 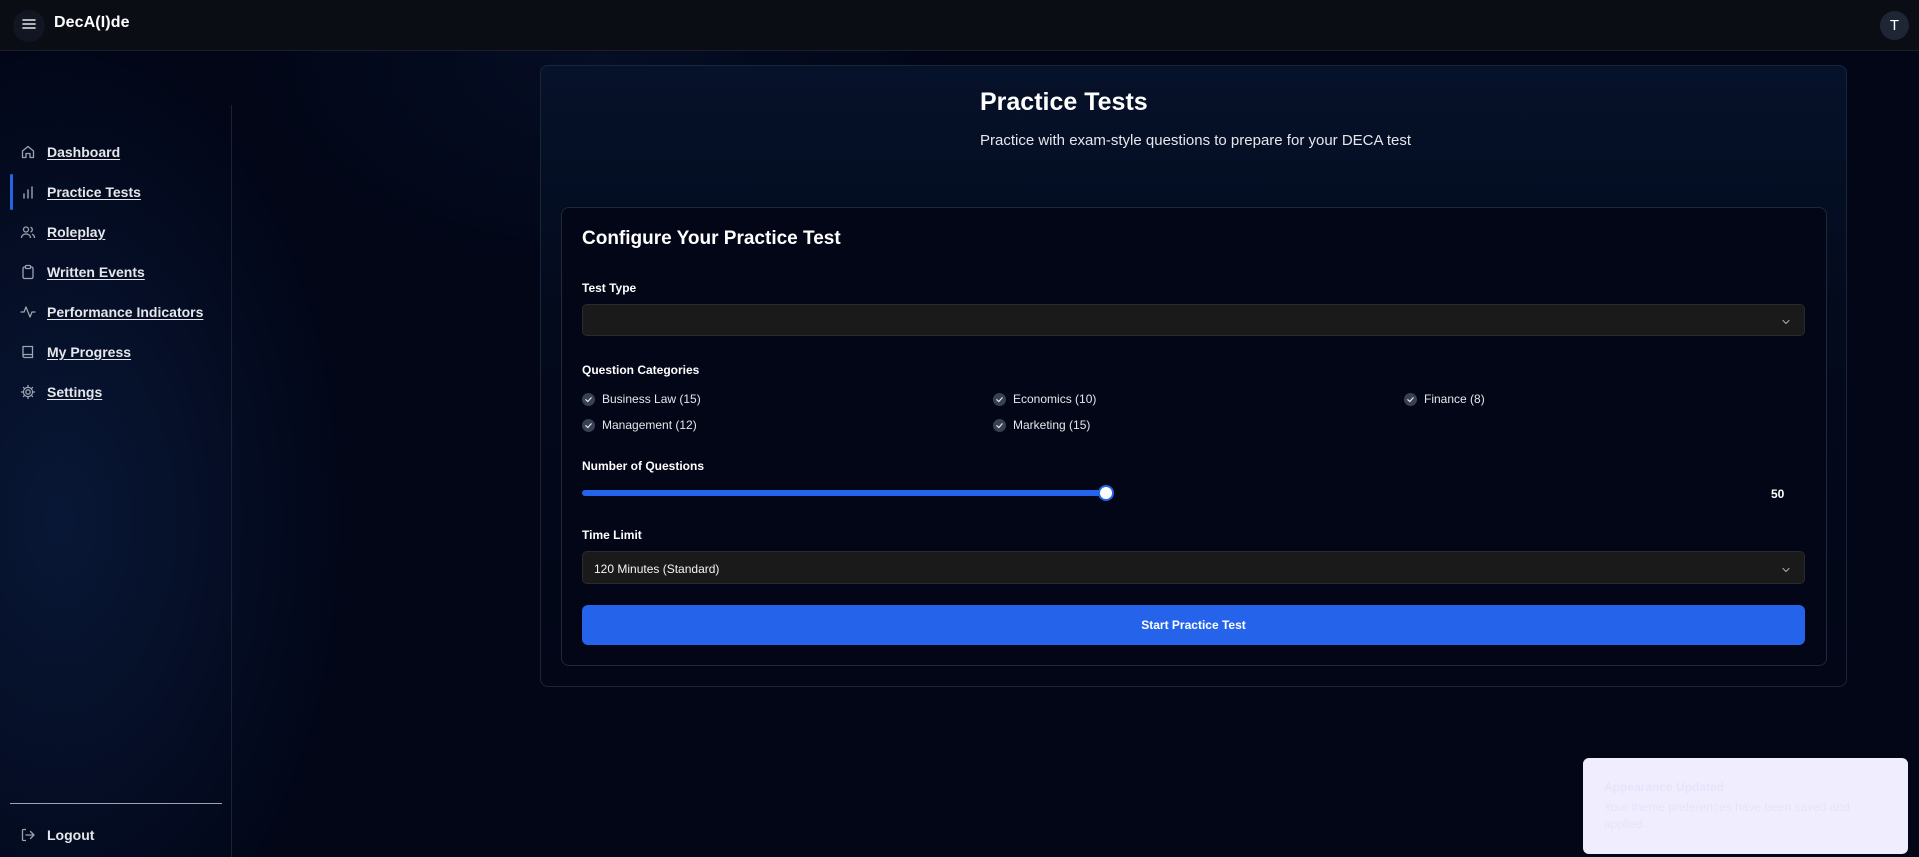 What do you see at coordinates (28, 152) in the screenshot?
I see `home-icon` at bounding box center [28, 152].